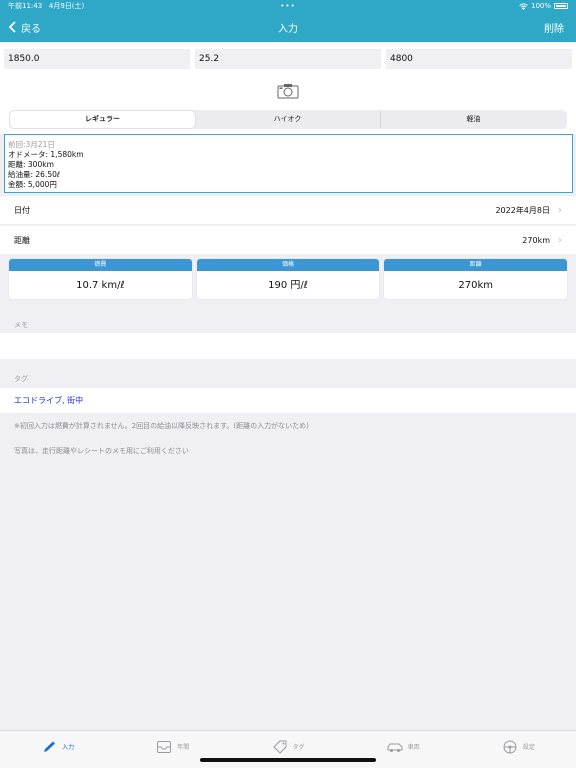 This screenshot has height=768, width=576. What do you see at coordinates (476, 279) in the screenshot?
I see `stat-distance: 距離 270km` at bounding box center [476, 279].